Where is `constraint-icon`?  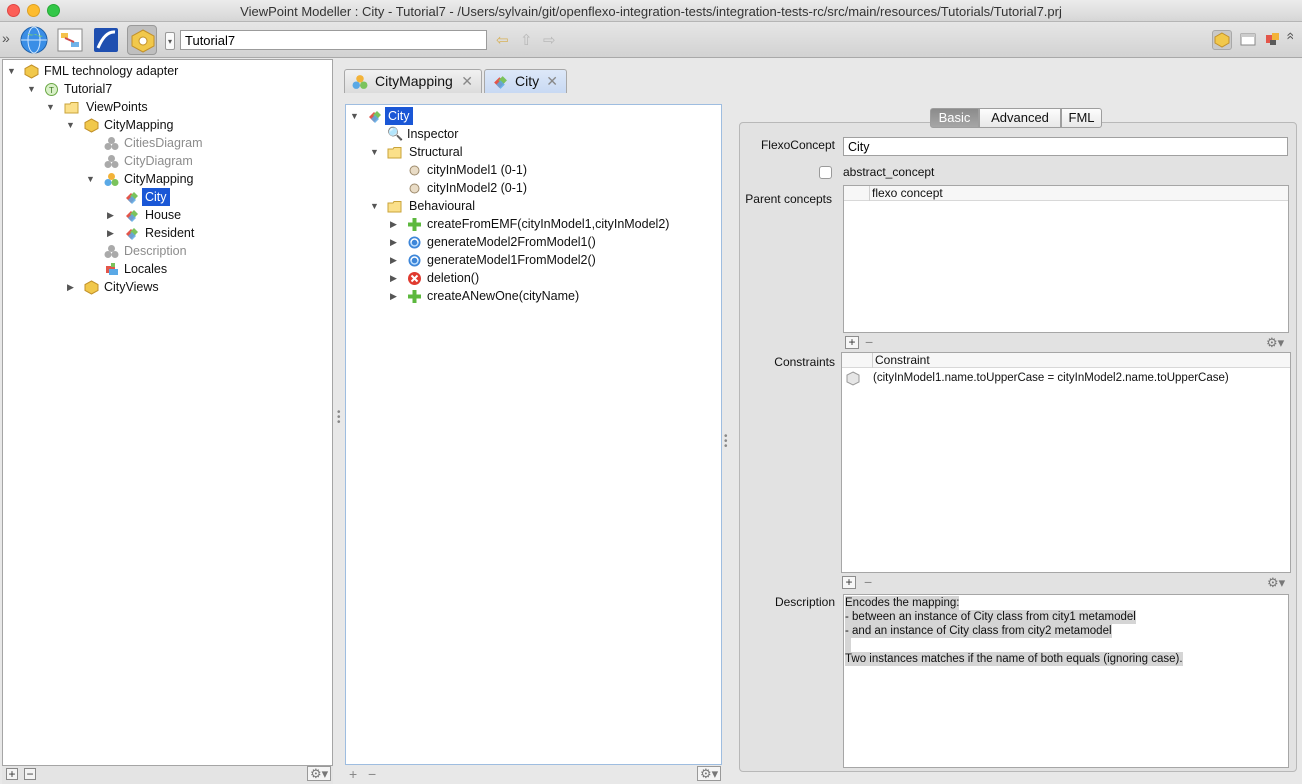 constraint-icon is located at coordinates (853, 378).